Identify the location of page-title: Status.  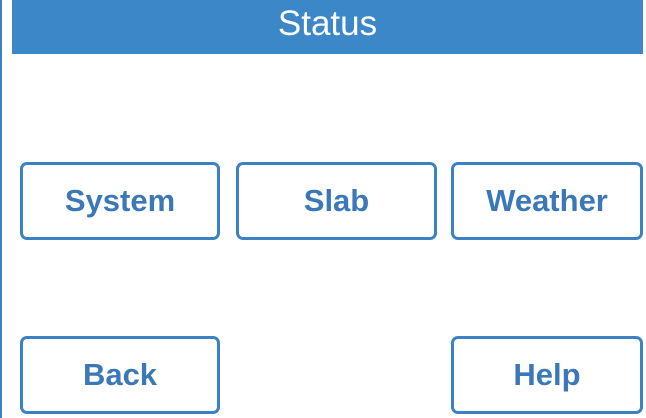
(327, 23).